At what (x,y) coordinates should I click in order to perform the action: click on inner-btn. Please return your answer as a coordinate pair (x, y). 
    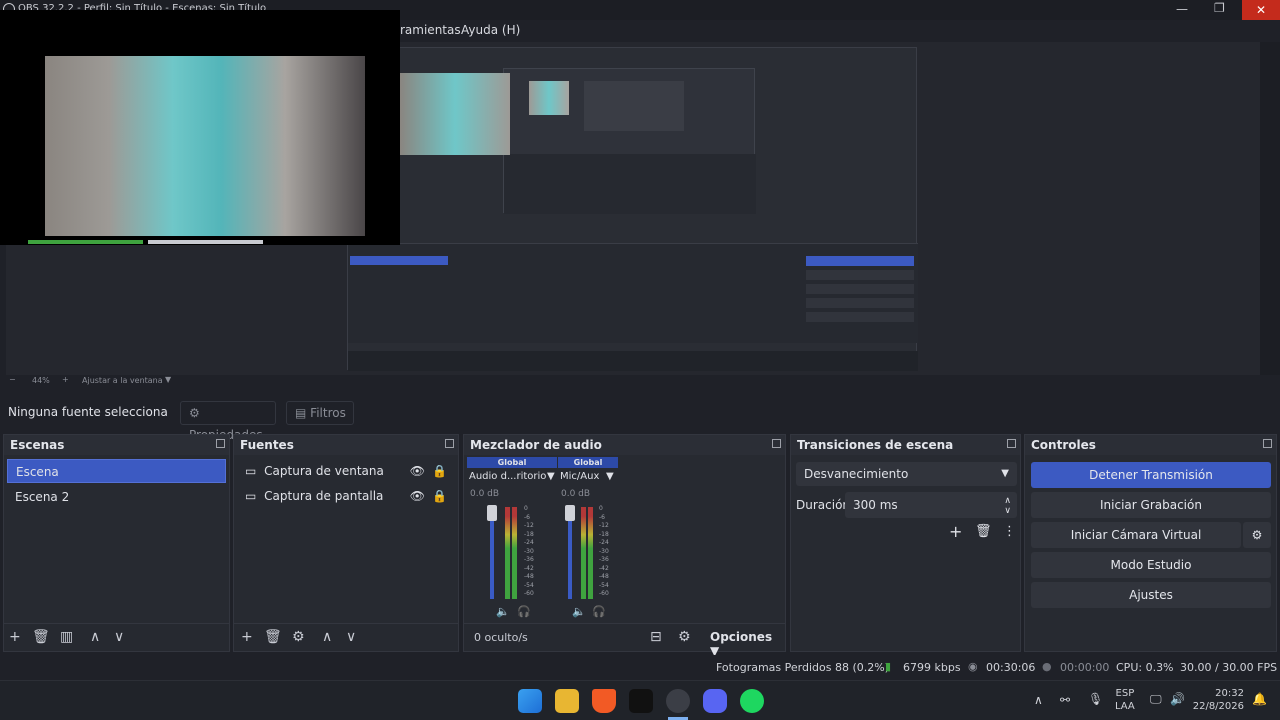
    Looking at the image, I should click on (860, 275).